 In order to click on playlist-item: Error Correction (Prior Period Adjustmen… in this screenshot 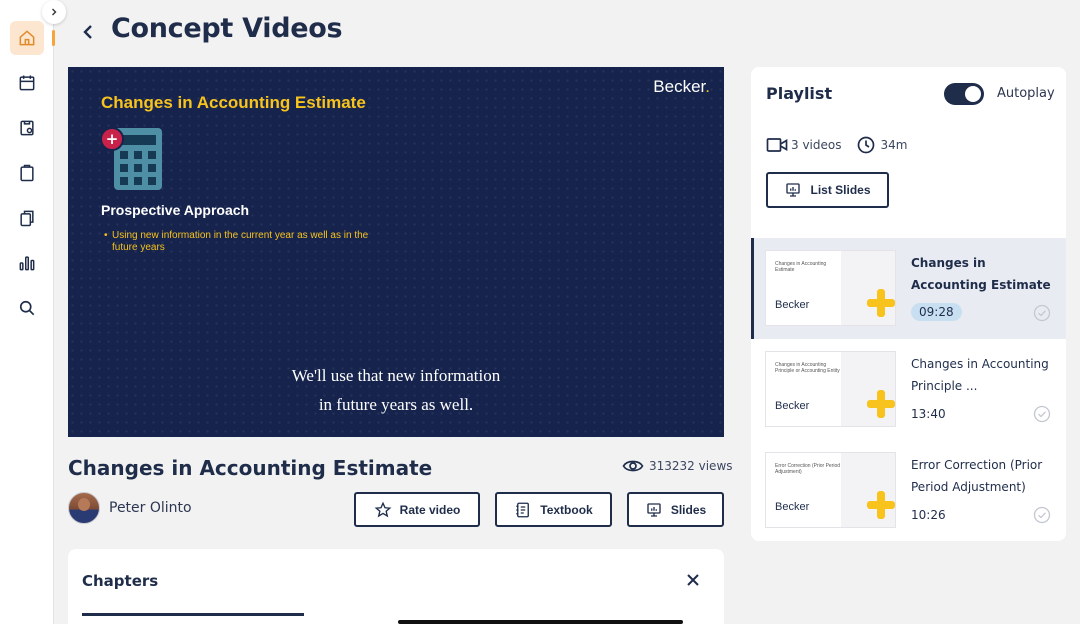, I will do `click(908, 490)`.